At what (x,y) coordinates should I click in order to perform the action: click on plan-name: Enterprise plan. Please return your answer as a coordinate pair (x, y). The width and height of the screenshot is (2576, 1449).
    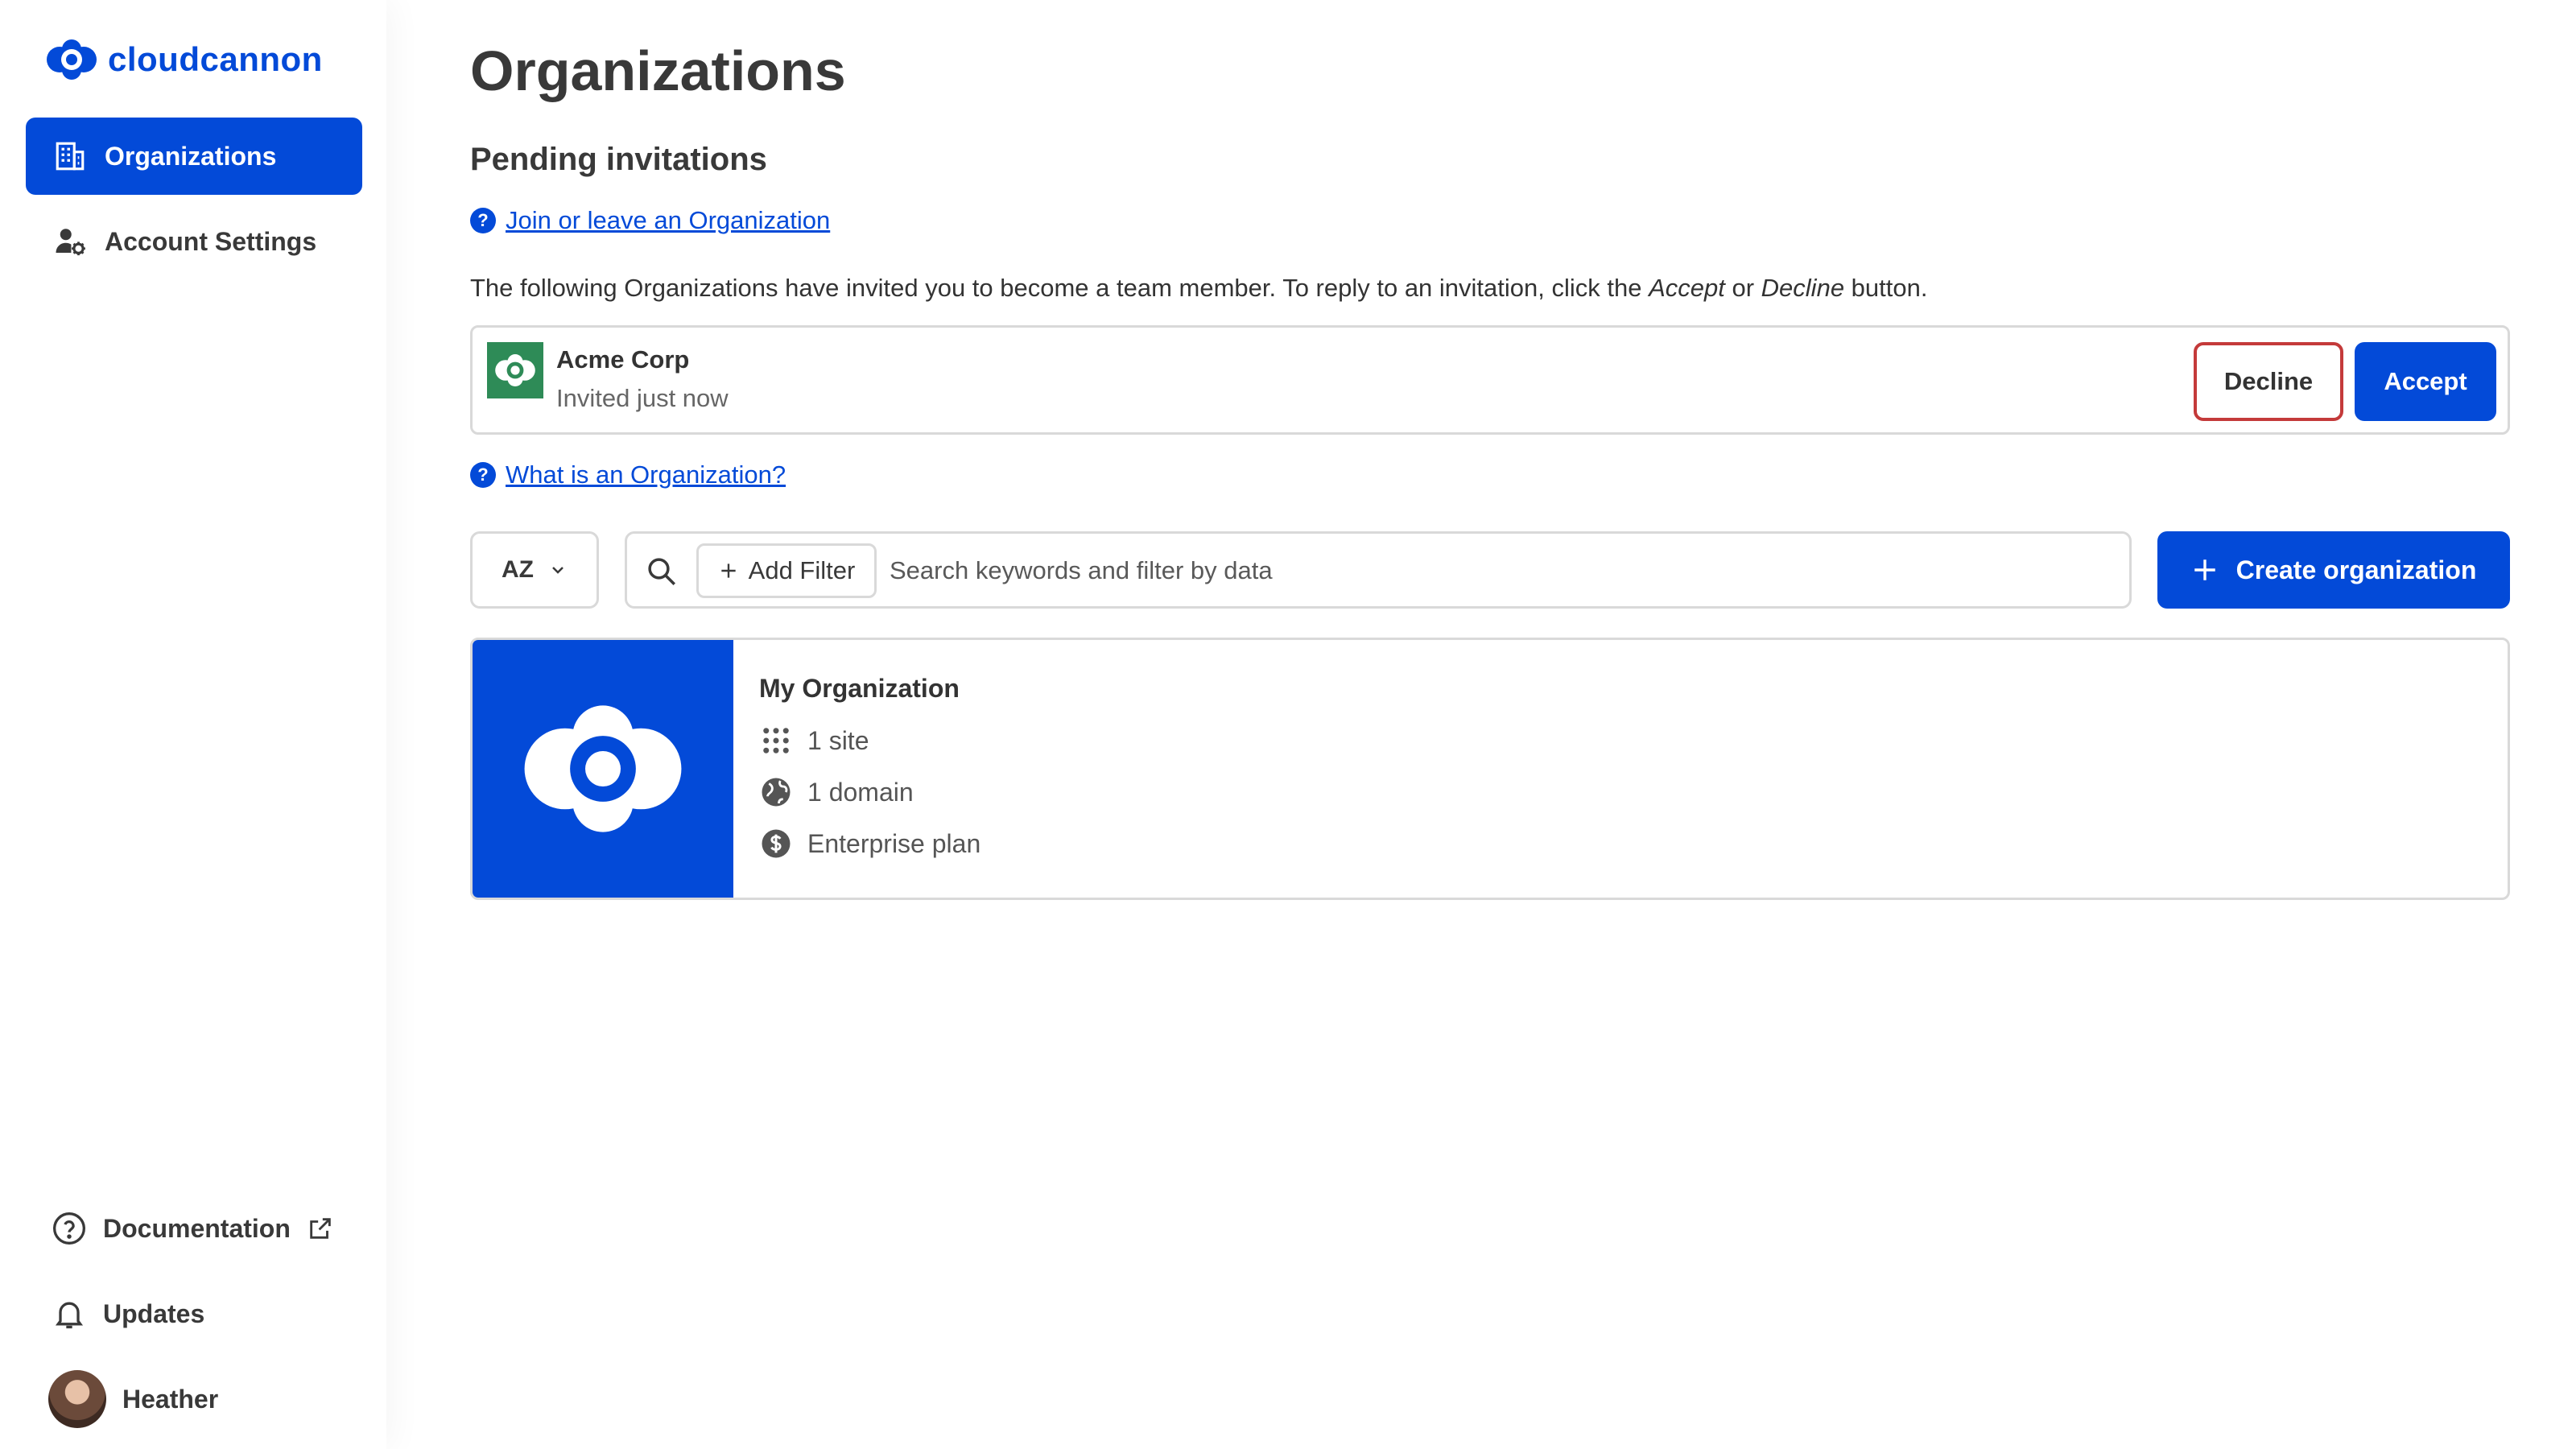
    Looking at the image, I should click on (894, 843).